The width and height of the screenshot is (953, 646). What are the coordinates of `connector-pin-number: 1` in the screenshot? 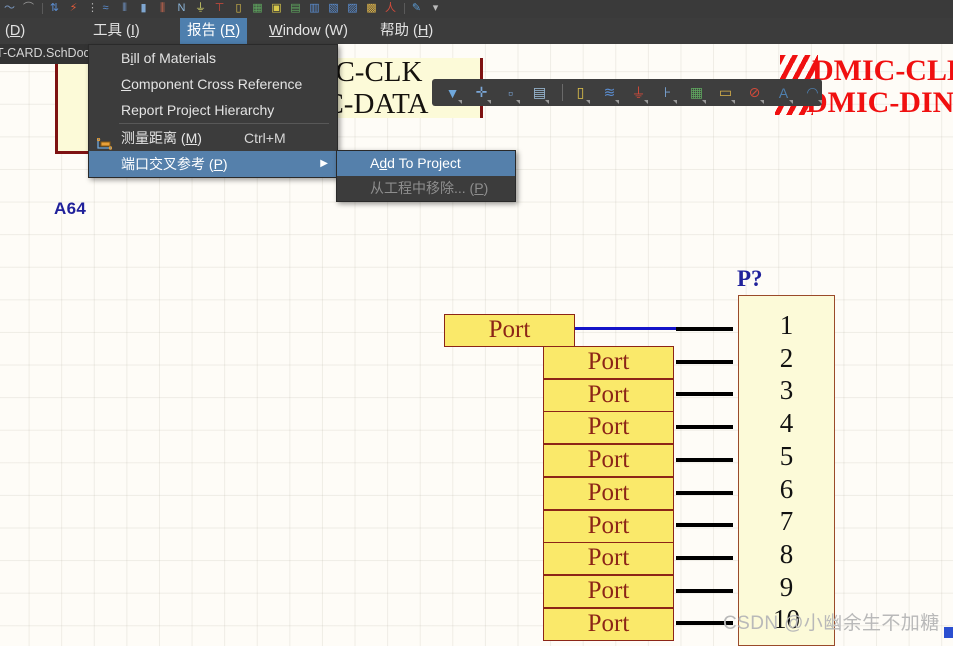 It's located at (786, 325).